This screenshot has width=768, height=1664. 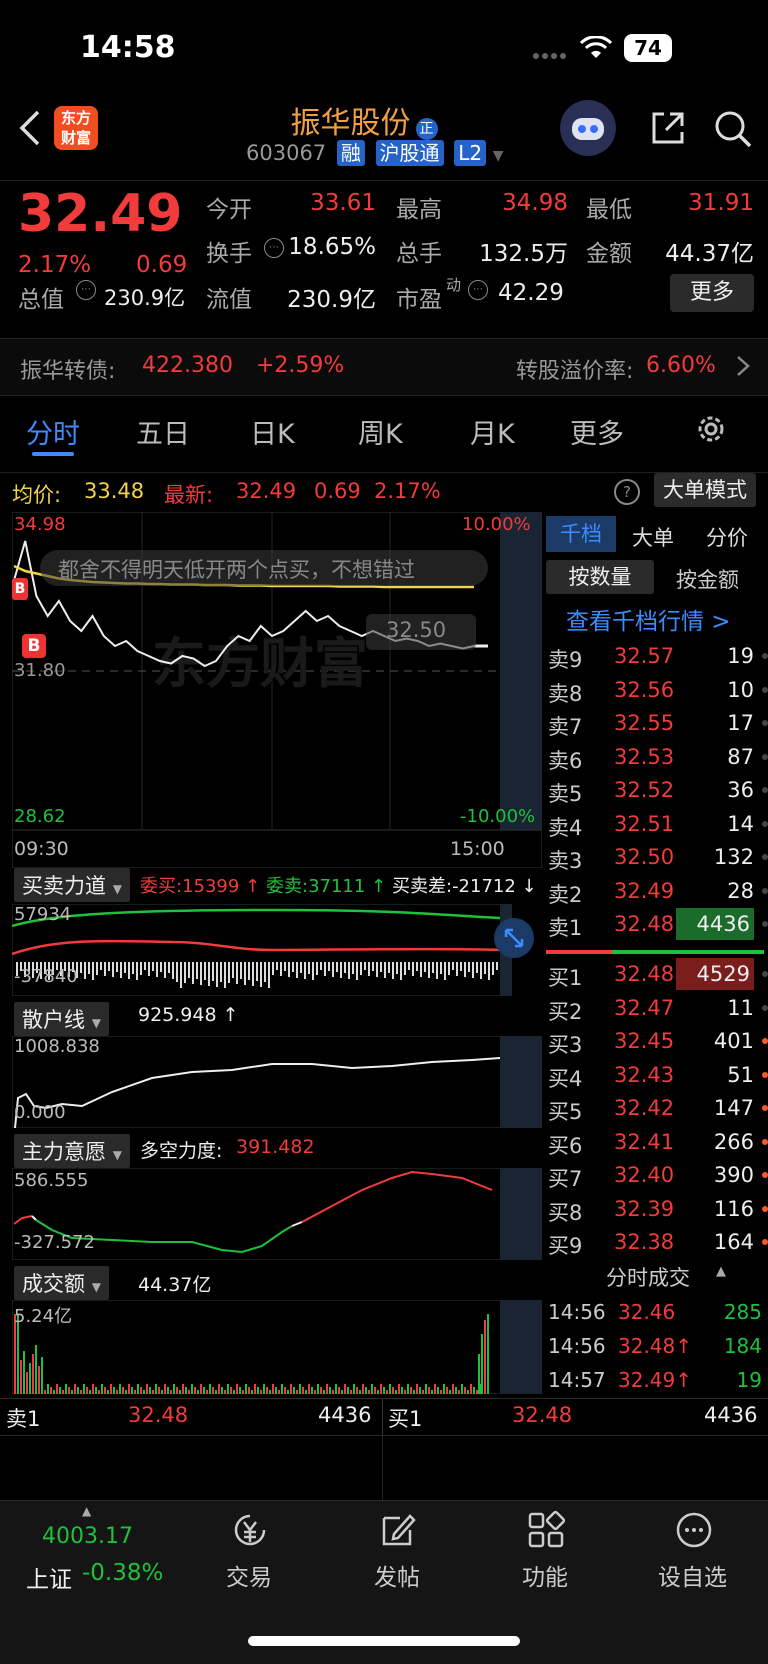 I want to click on ask-row: 卖6 32.53 87, so click(x=658, y=757).